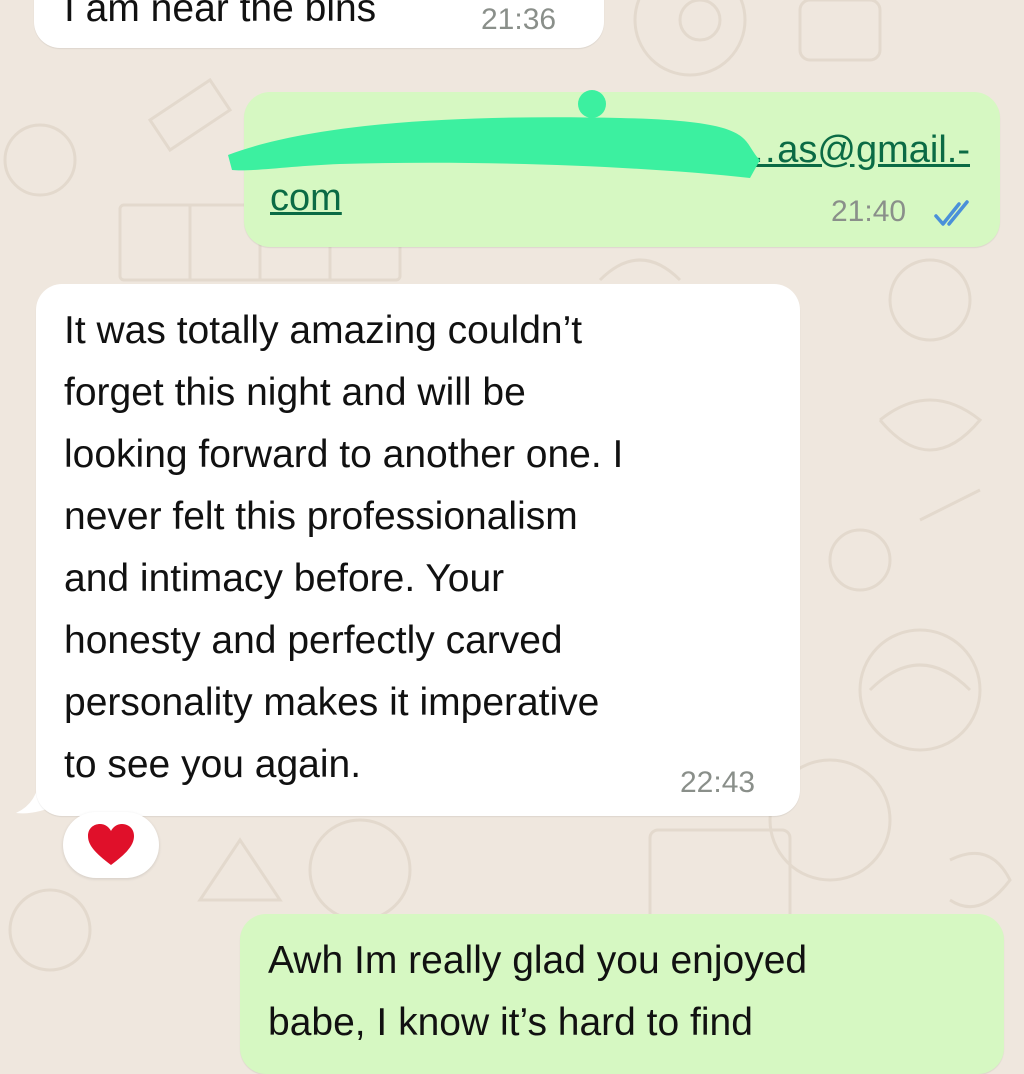 This screenshot has width=1024, height=1074. Describe the element at coordinates (494, 134) in the screenshot. I see `redaction-mark` at that location.